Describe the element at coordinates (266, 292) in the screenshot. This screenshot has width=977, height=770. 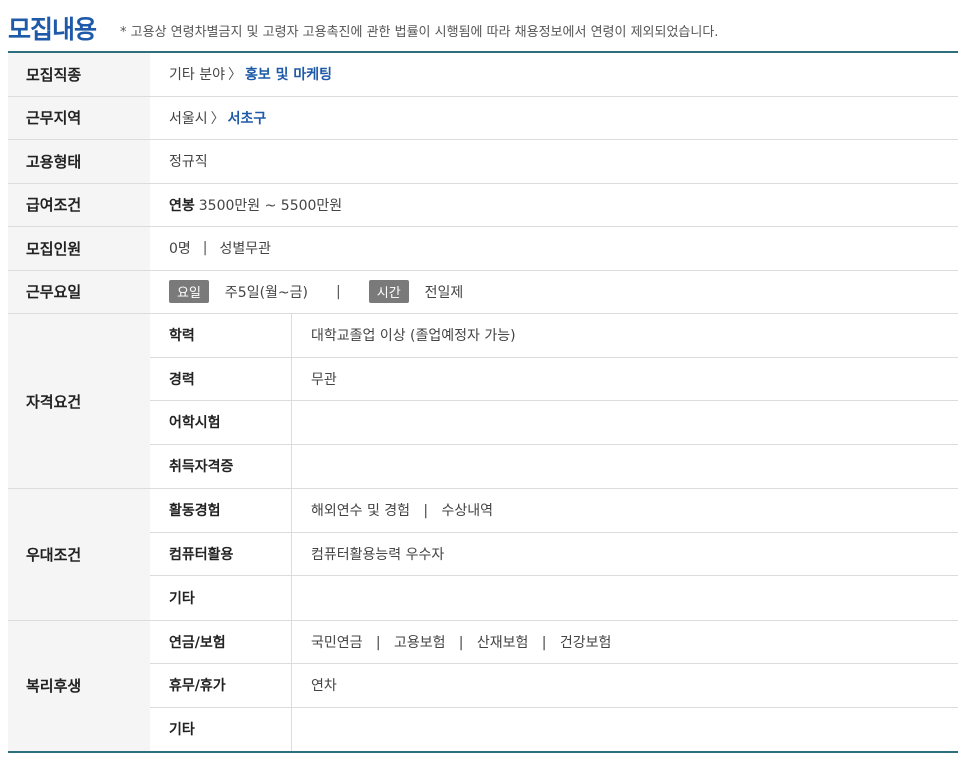
I see `schedule-days: 주5일(월~금)` at that location.